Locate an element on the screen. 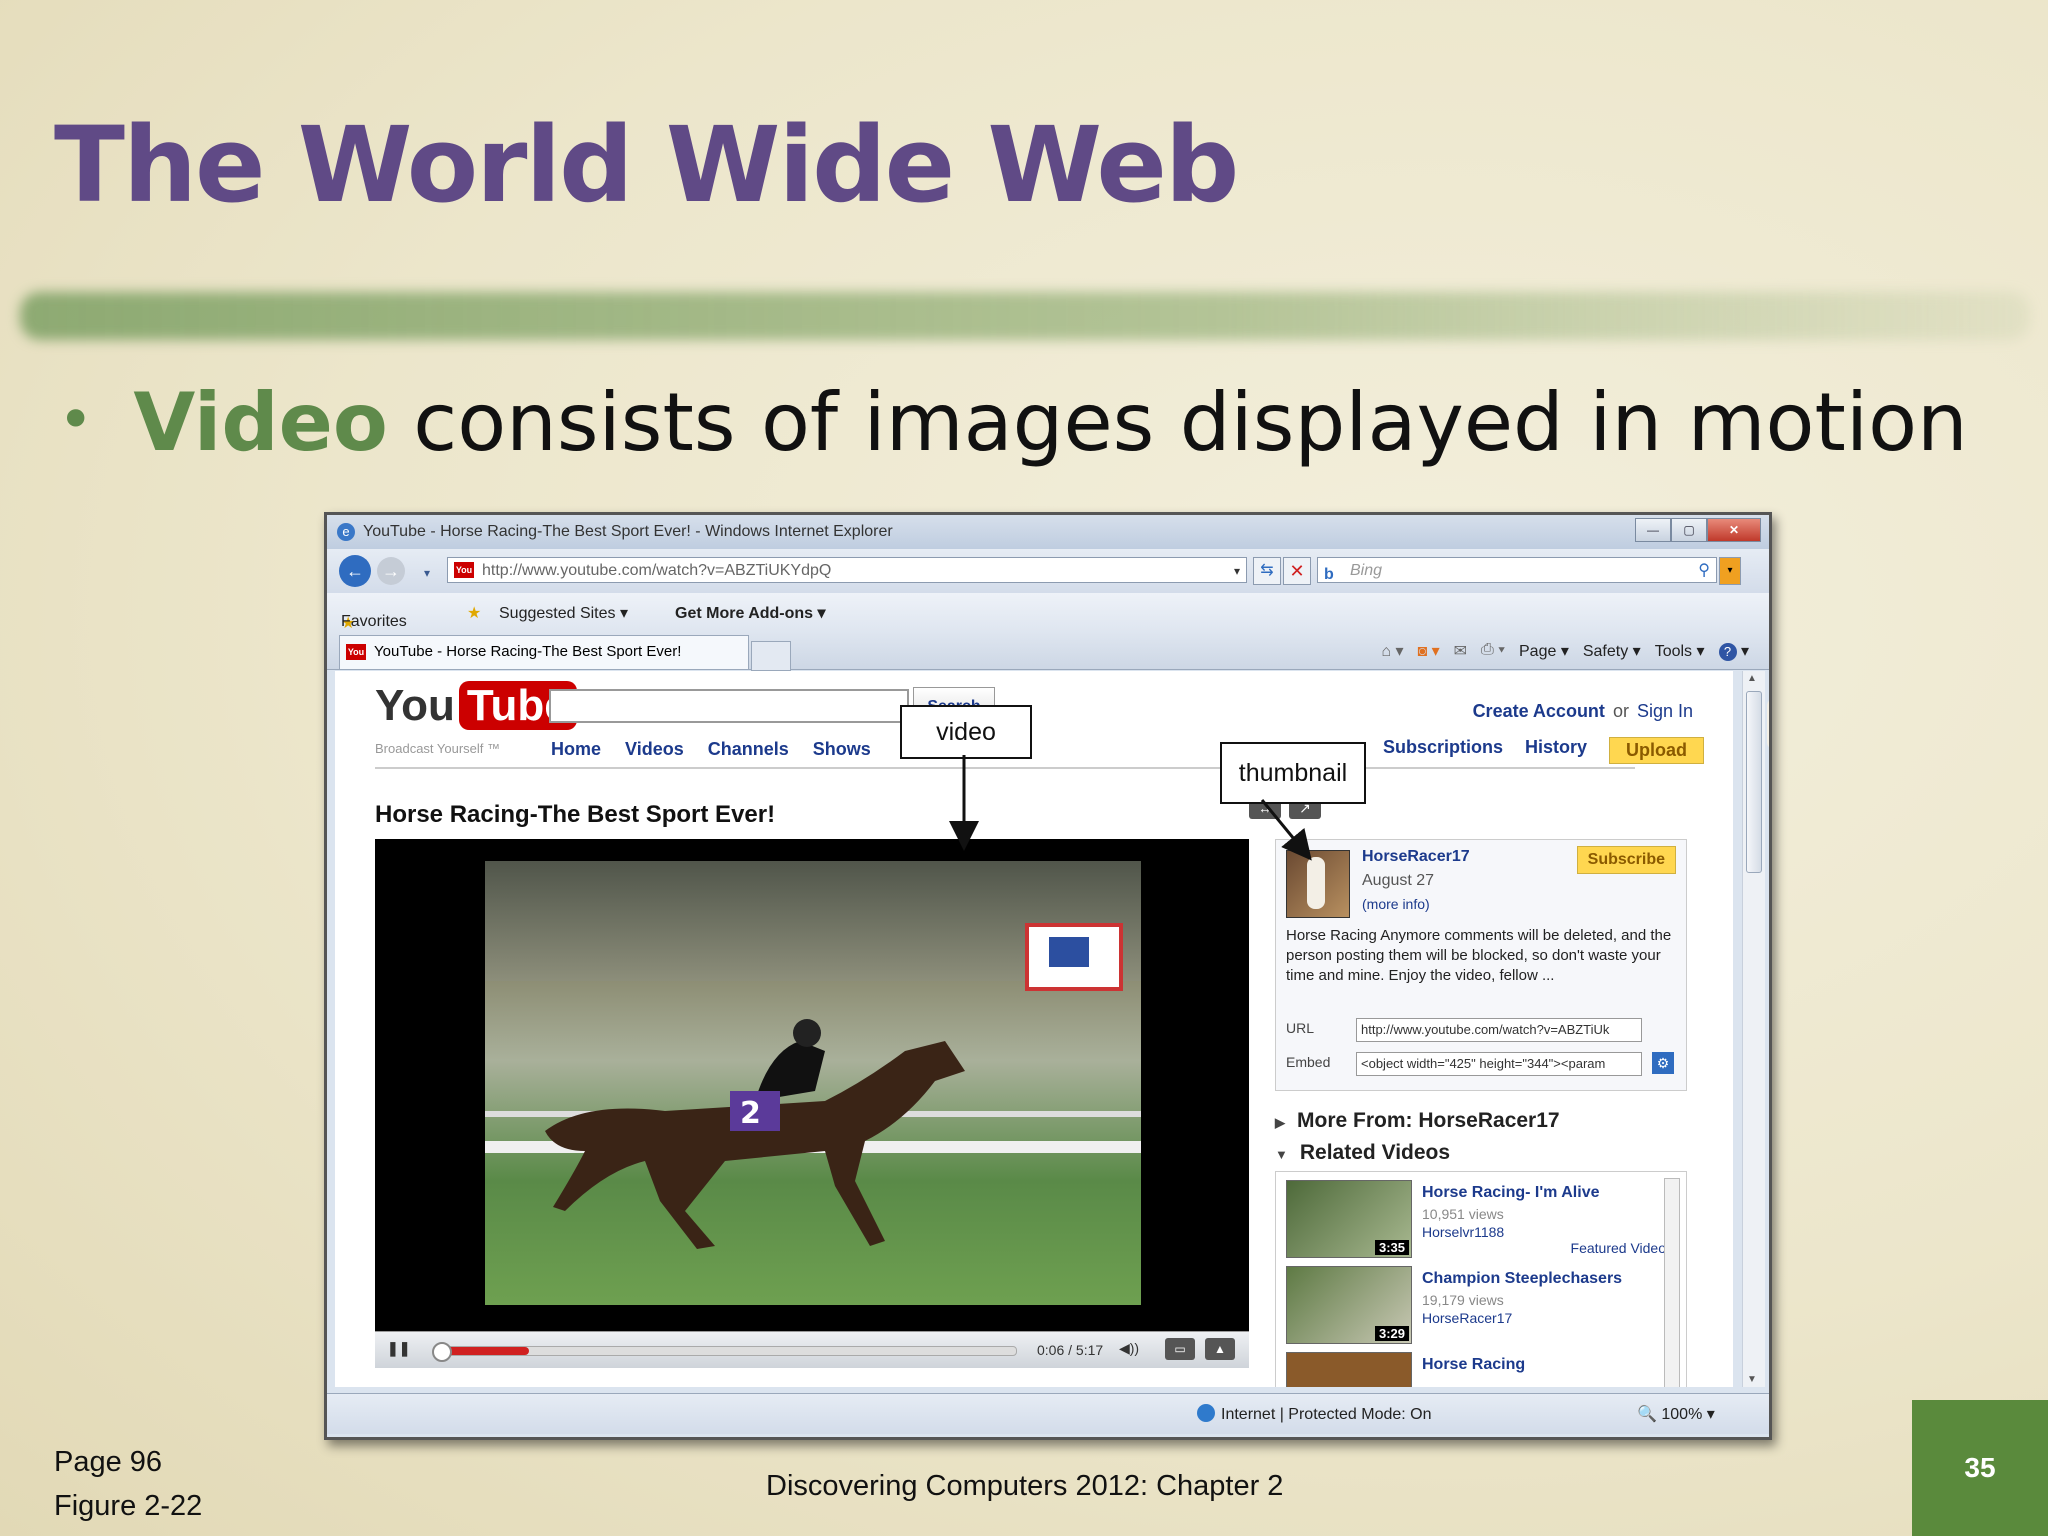 Image resolution: width=2048 pixels, height=1536 pixels. nav-home: Home is located at coordinates (576, 749).